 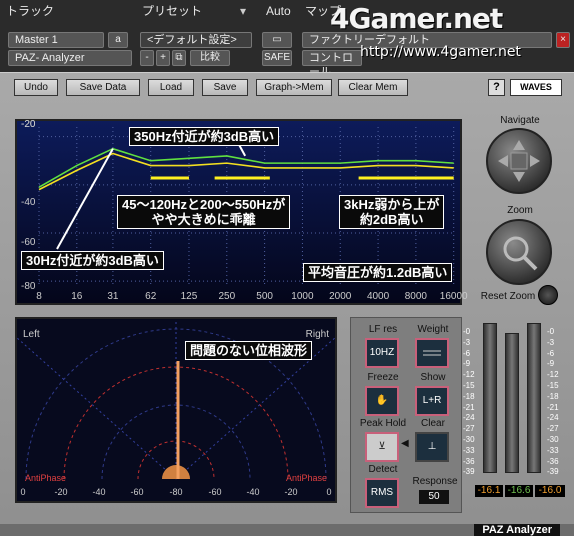 What do you see at coordinates (490, 398) in the screenshot?
I see `meter-left` at bounding box center [490, 398].